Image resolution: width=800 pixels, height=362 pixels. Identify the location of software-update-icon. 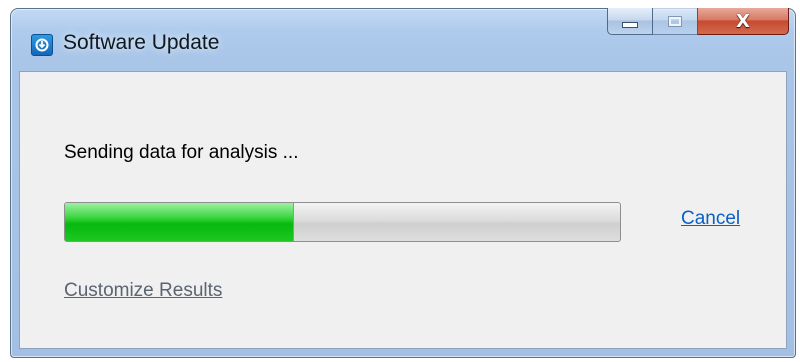
(42, 45).